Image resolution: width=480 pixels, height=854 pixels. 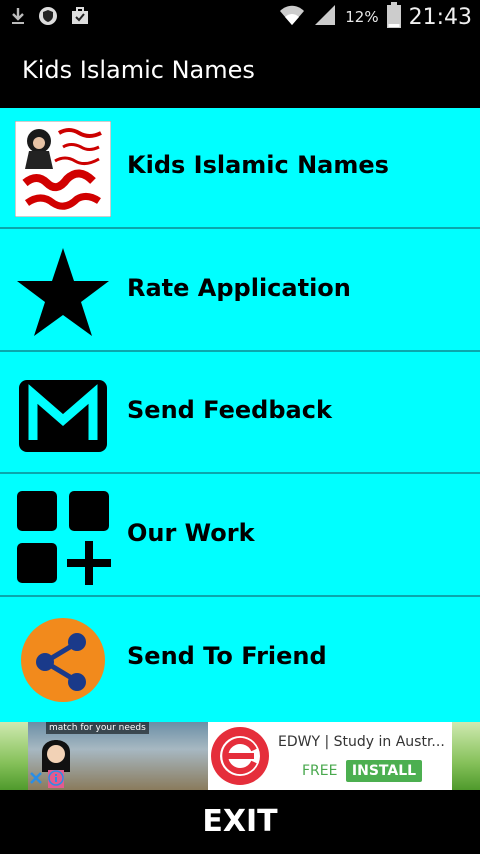 I want to click on install-button: INSTALL, so click(x=384, y=771).